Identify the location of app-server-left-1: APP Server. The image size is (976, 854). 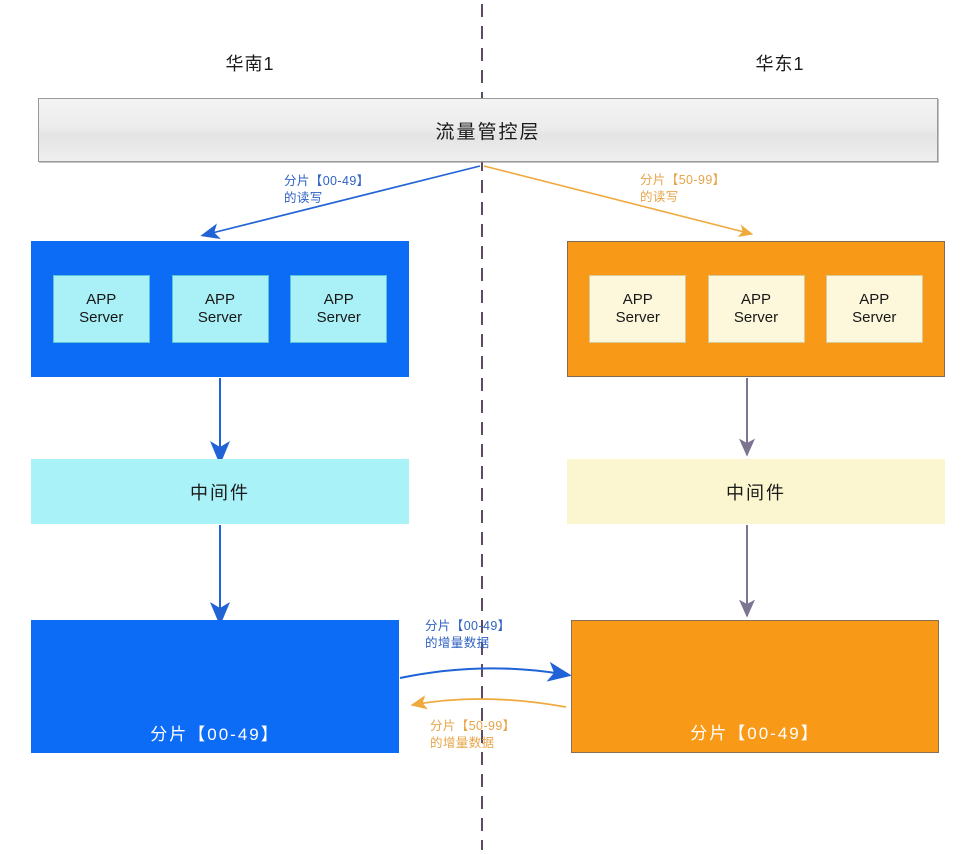
(101, 309).